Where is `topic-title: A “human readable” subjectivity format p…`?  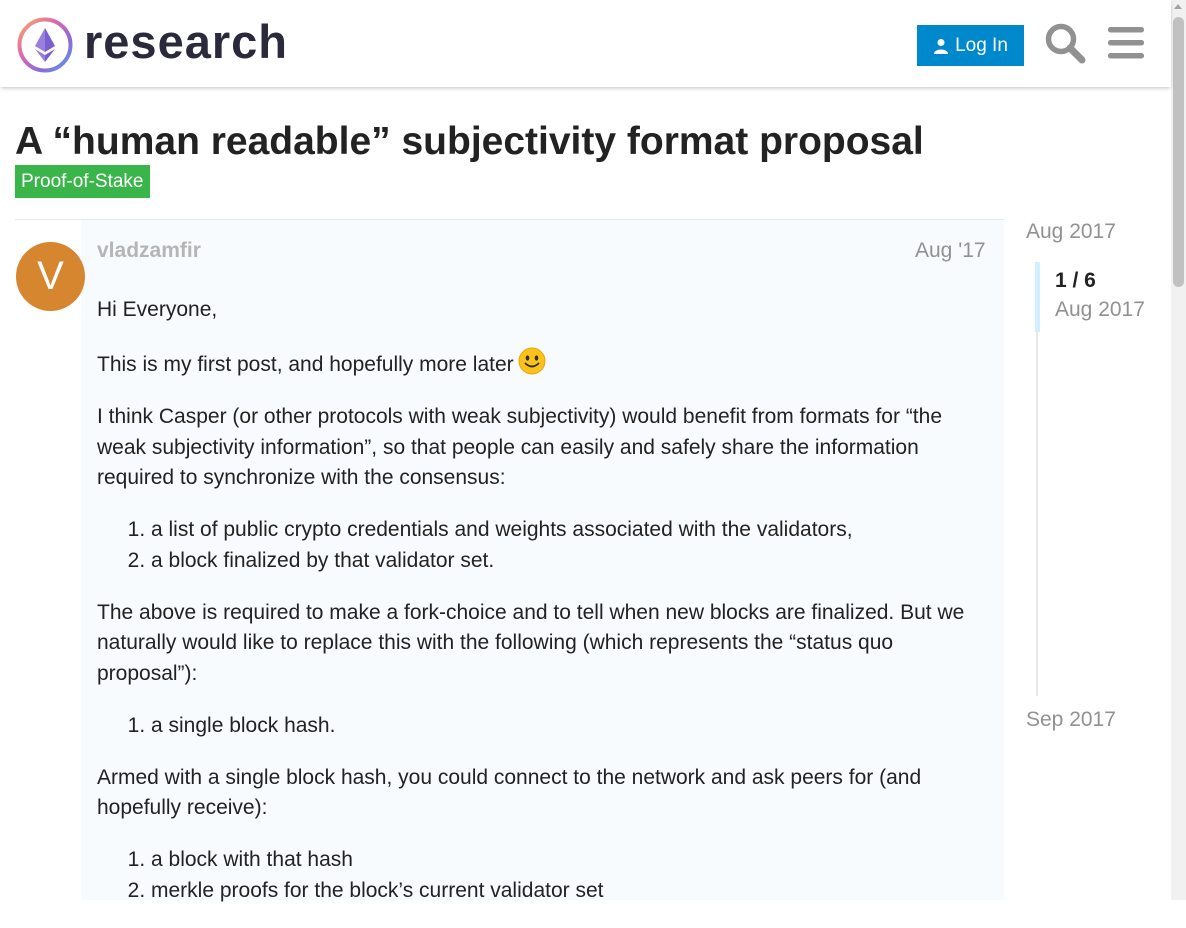 topic-title: A “human readable” subjectivity format p… is located at coordinates (469, 142).